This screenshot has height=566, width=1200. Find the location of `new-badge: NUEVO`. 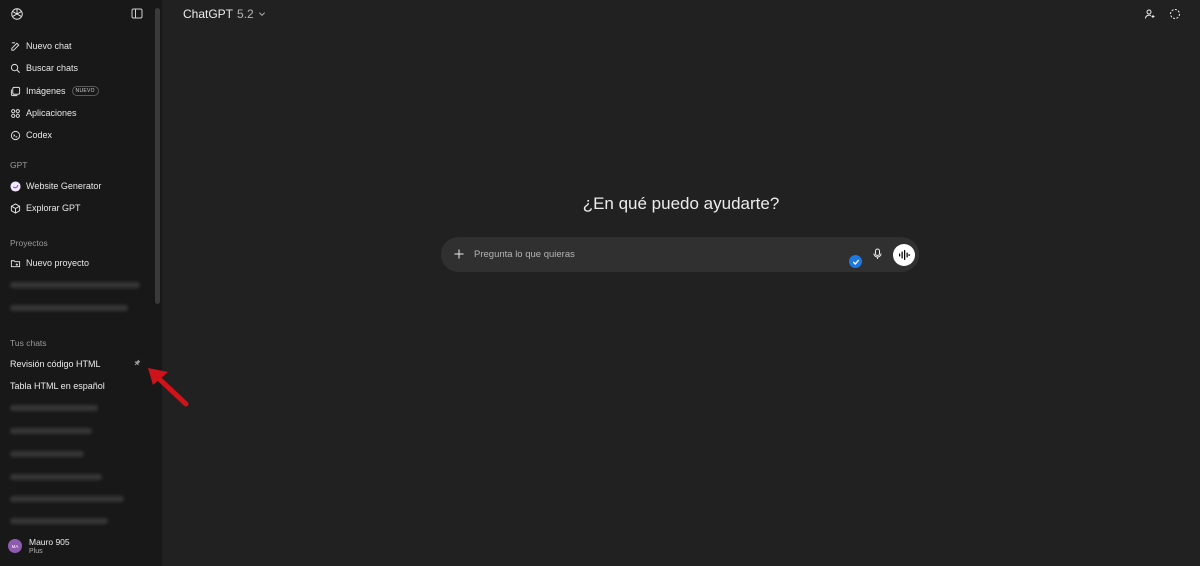

new-badge: NUEVO is located at coordinates (85, 91).